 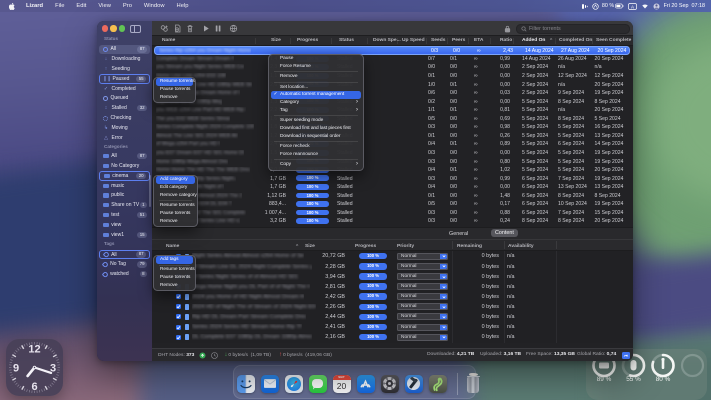 What do you see at coordinates (16, 369) in the screenshot?
I see `svg-text: 9` at bounding box center [16, 369].